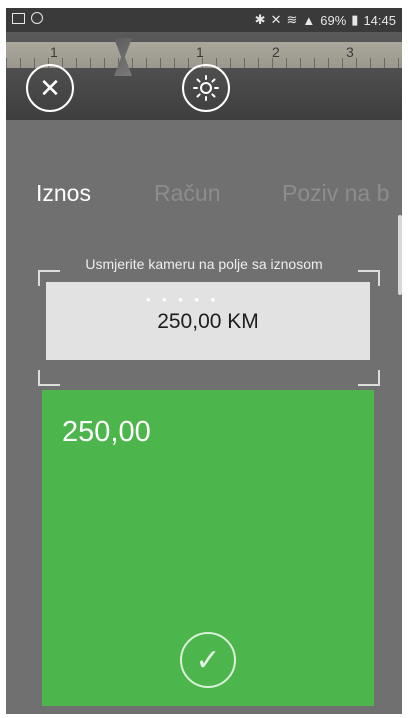 This screenshot has height=718, width=408. I want to click on battery-icon: ▮, so click(355, 19).